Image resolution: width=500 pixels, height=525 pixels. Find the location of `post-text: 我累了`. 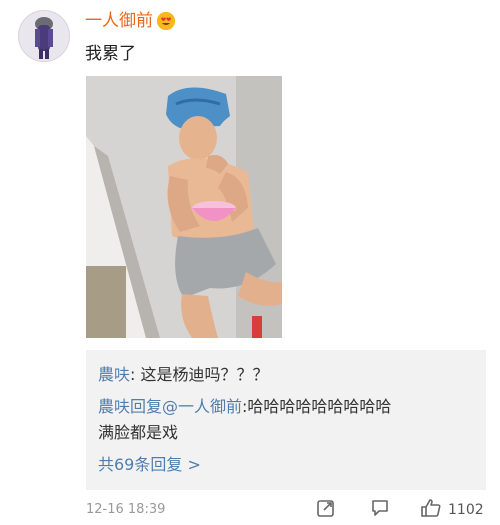

post-text: 我累了 is located at coordinates (110, 54).